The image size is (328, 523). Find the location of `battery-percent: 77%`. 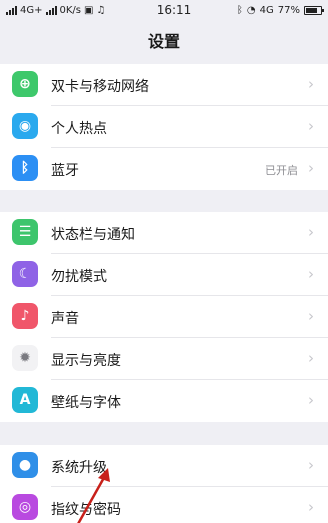

battery-percent: 77% is located at coordinates (288, 10).